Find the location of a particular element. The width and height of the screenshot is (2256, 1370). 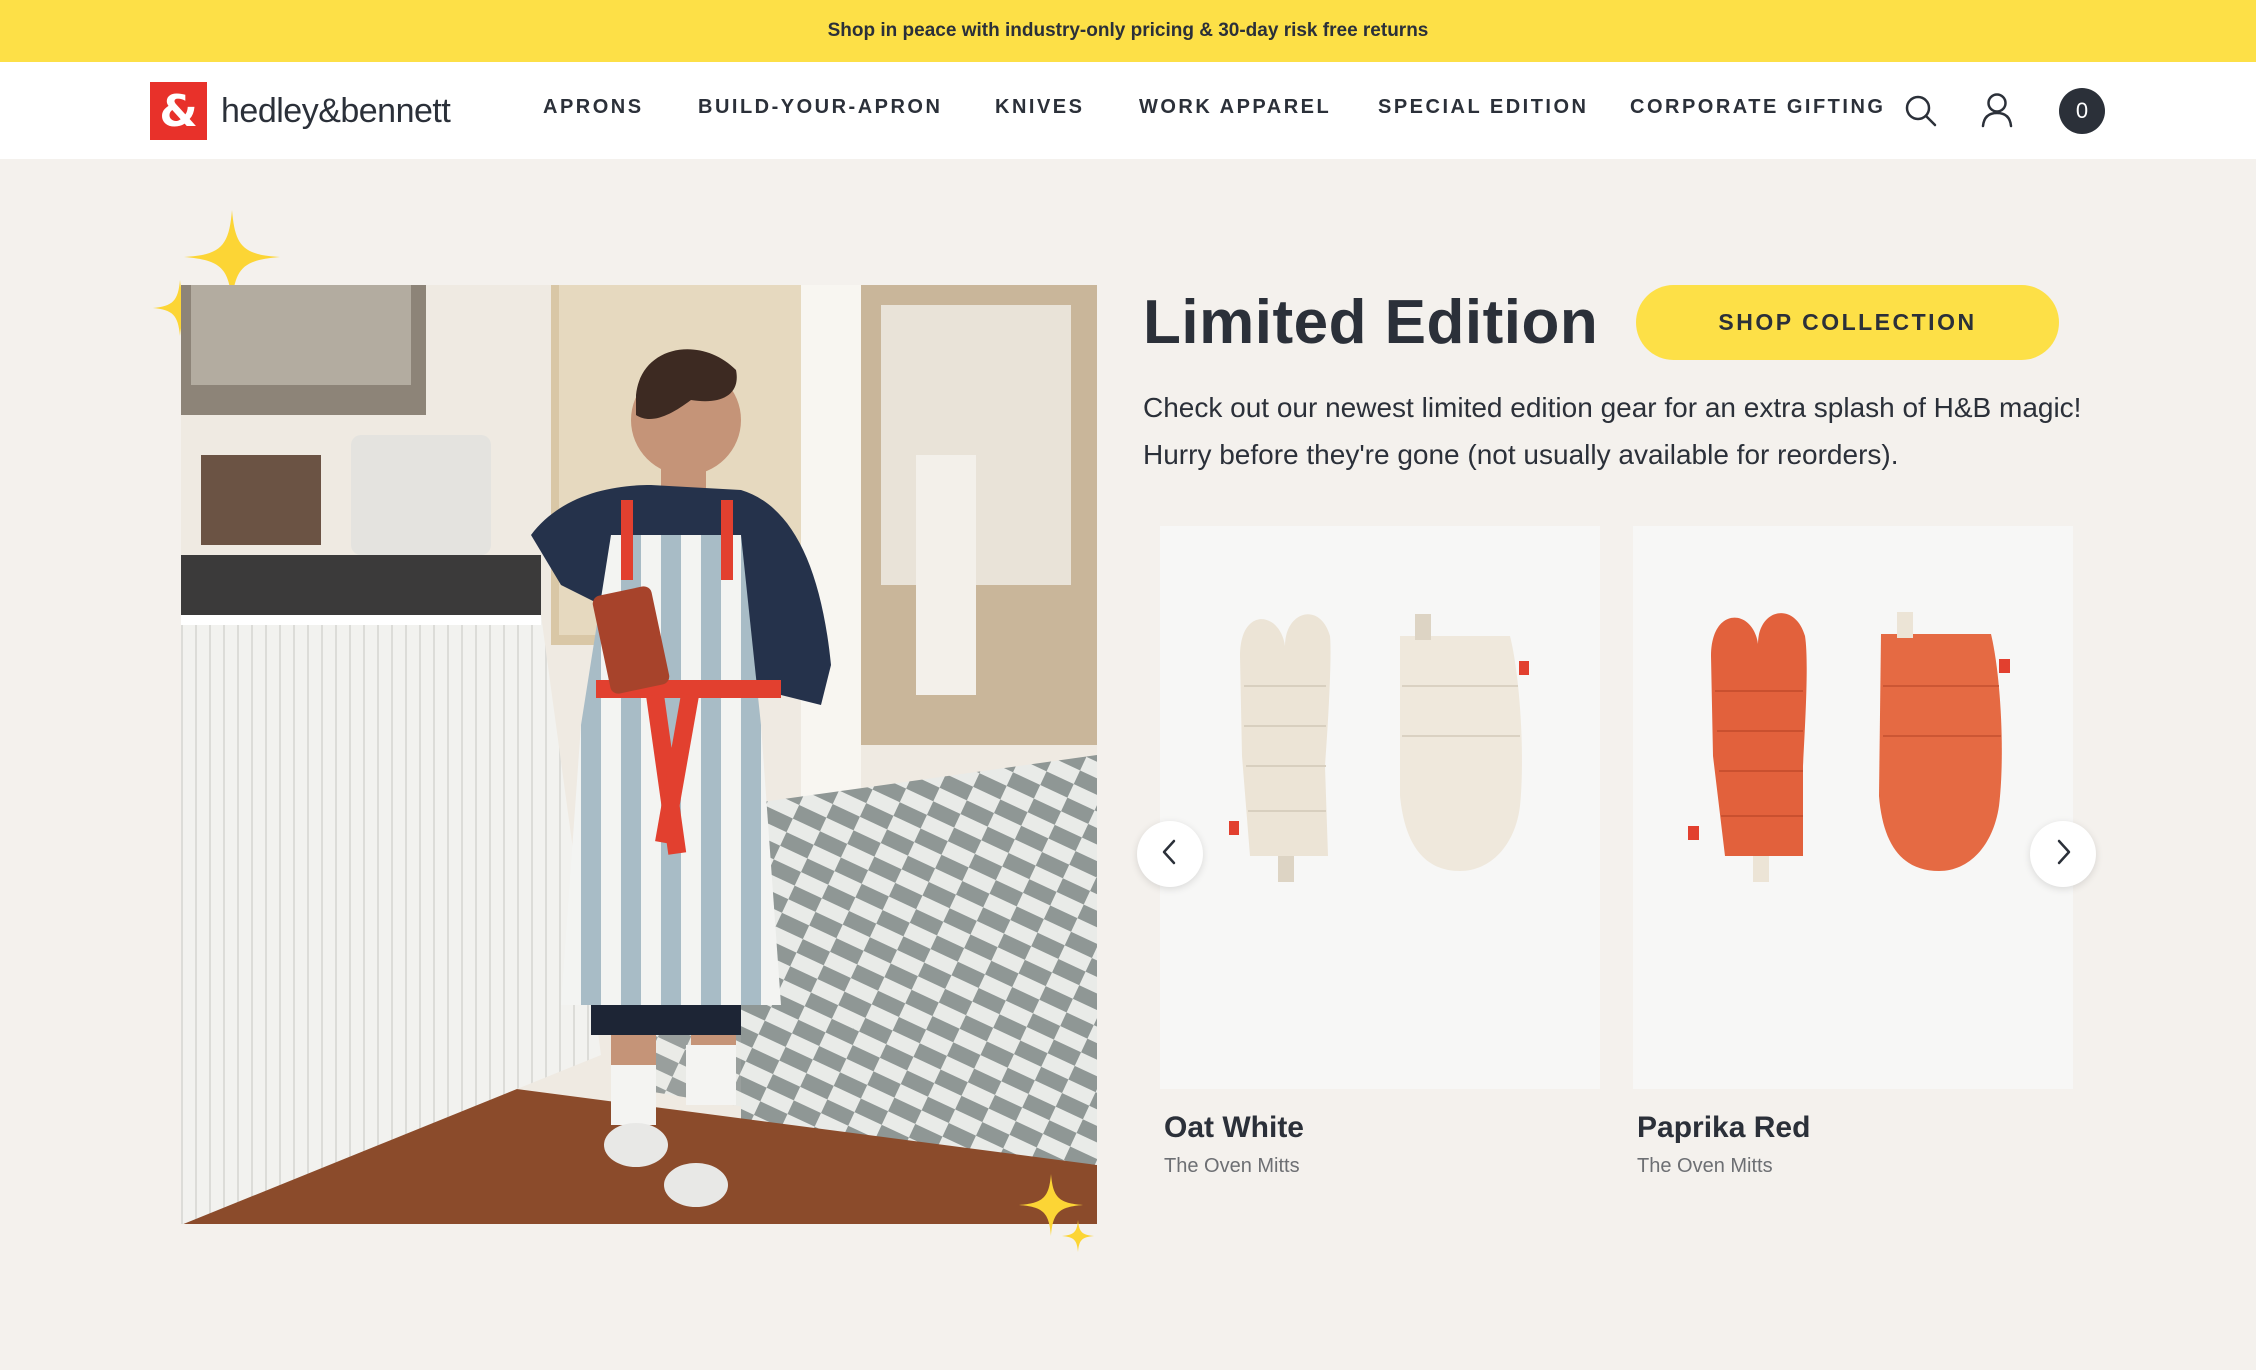

carousel-next-button is located at coordinates (2063, 854).